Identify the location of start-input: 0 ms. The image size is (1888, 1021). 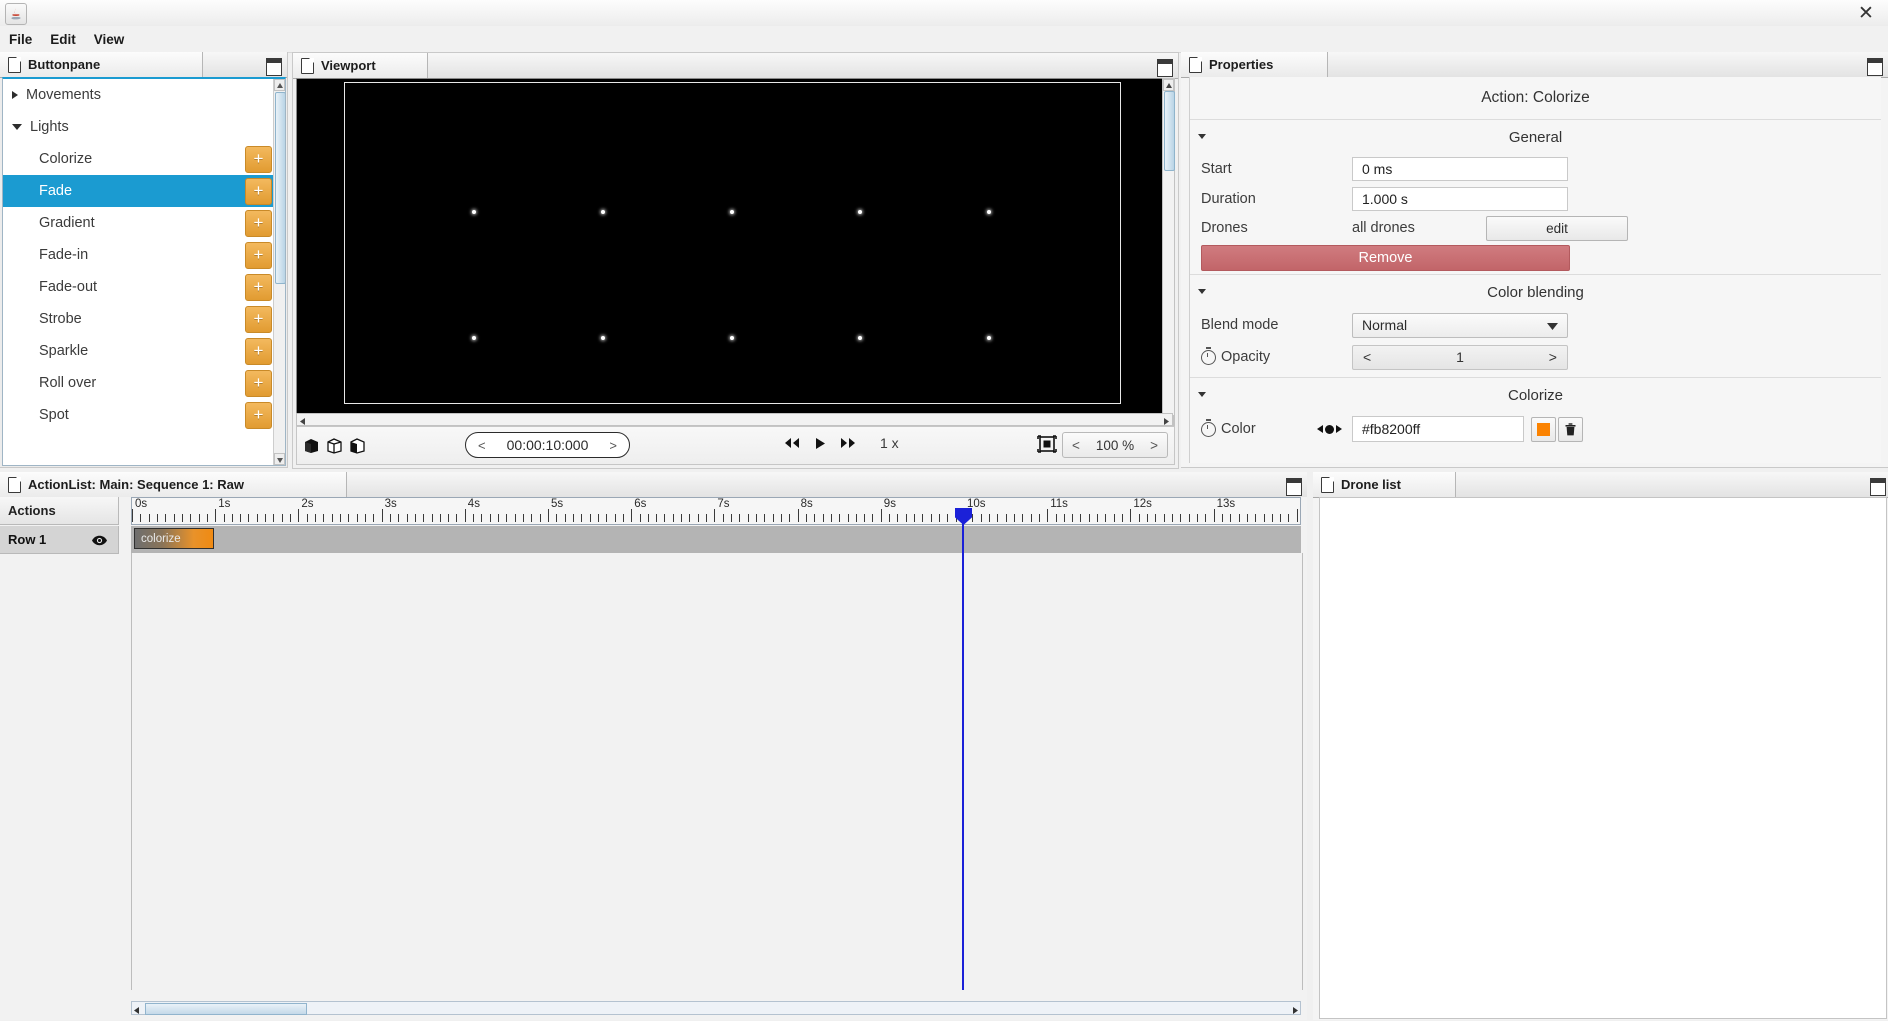
(1460, 169).